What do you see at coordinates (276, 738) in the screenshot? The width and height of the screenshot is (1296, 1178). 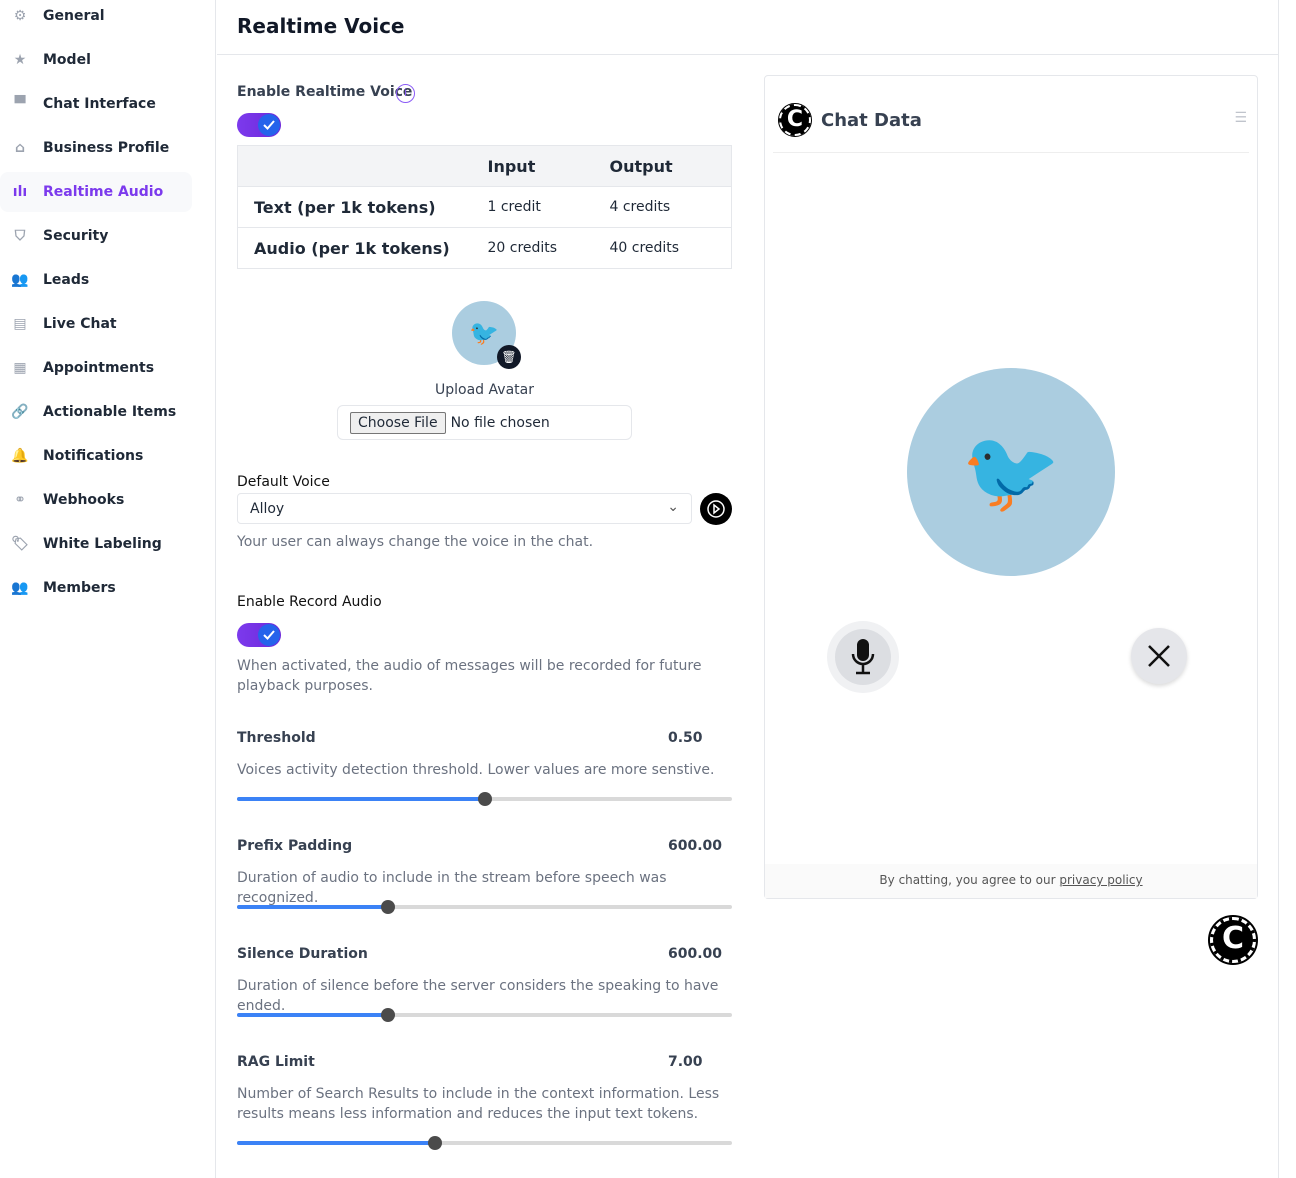 I see `slider-label: Threshold` at bounding box center [276, 738].